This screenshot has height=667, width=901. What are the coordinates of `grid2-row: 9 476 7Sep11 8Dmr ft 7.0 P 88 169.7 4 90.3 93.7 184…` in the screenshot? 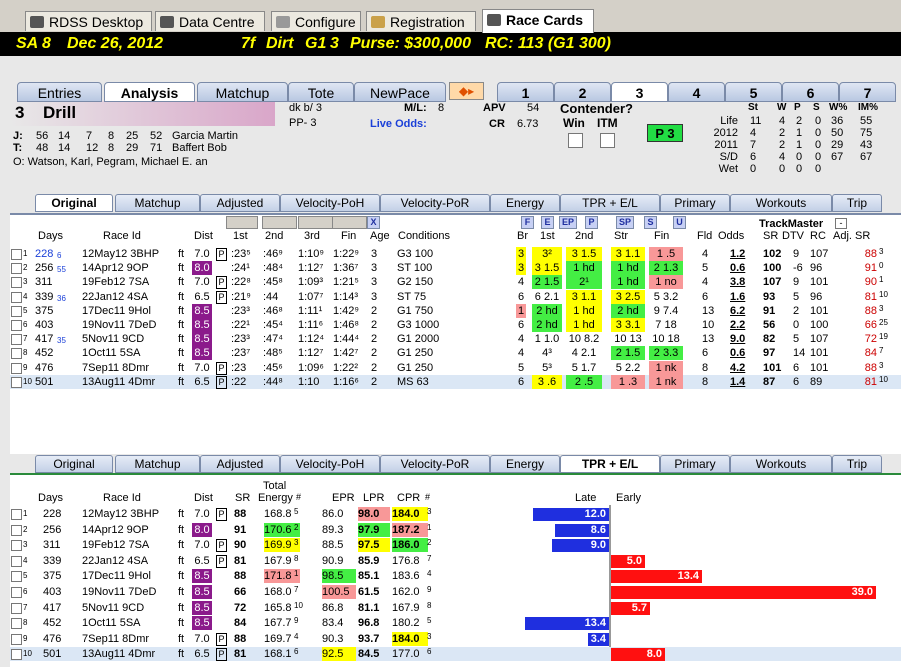 It's located at (455, 638).